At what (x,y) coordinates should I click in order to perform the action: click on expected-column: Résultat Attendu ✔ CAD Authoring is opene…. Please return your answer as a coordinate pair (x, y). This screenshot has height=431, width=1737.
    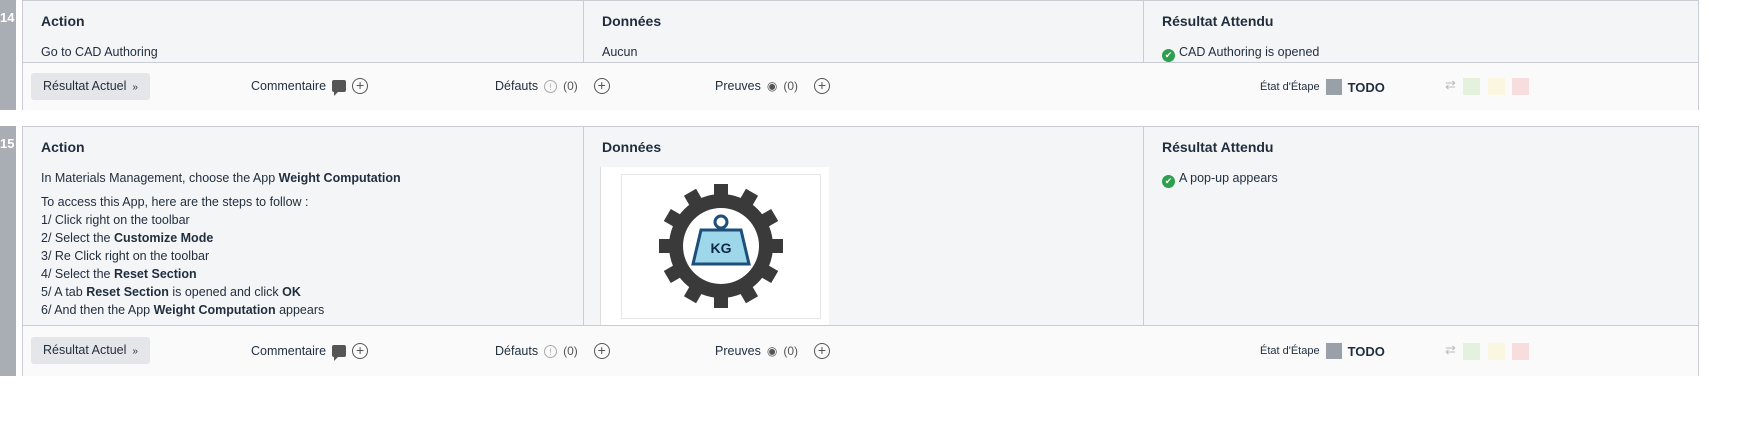
    Looking at the image, I should click on (1421, 31).